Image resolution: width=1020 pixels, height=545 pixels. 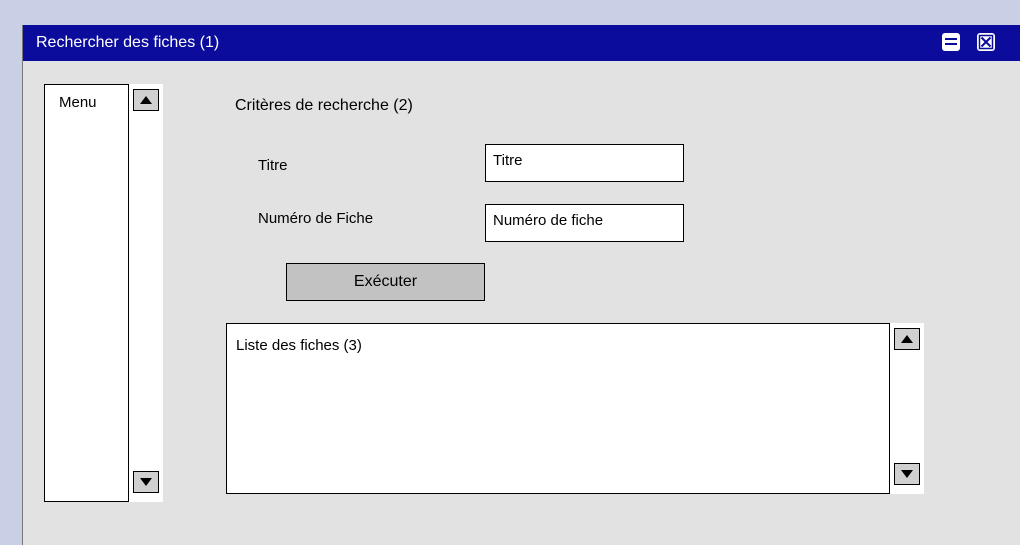 What do you see at coordinates (128, 42) in the screenshot?
I see `window-title: Rechercher des fiches (1)` at bounding box center [128, 42].